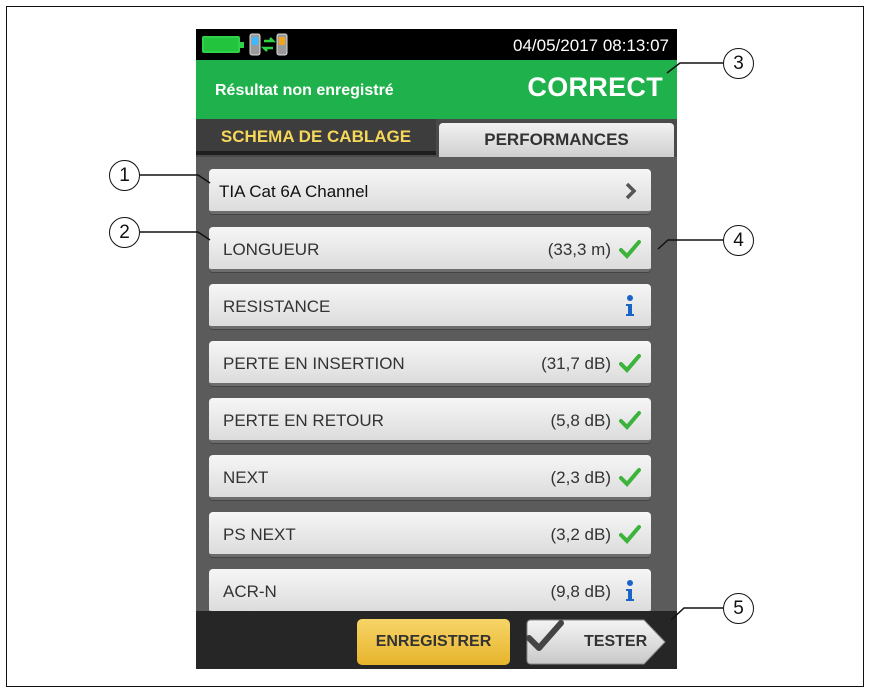 This screenshot has width=870, height=691. What do you see at coordinates (738, 240) in the screenshot?
I see `callout-4: 4` at bounding box center [738, 240].